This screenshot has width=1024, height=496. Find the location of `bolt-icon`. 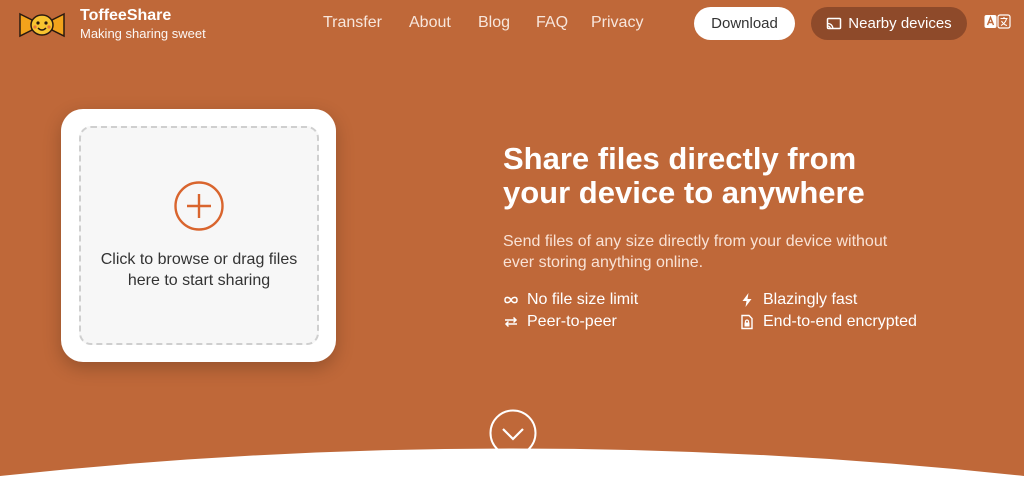

bolt-icon is located at coordinates (747, 299).